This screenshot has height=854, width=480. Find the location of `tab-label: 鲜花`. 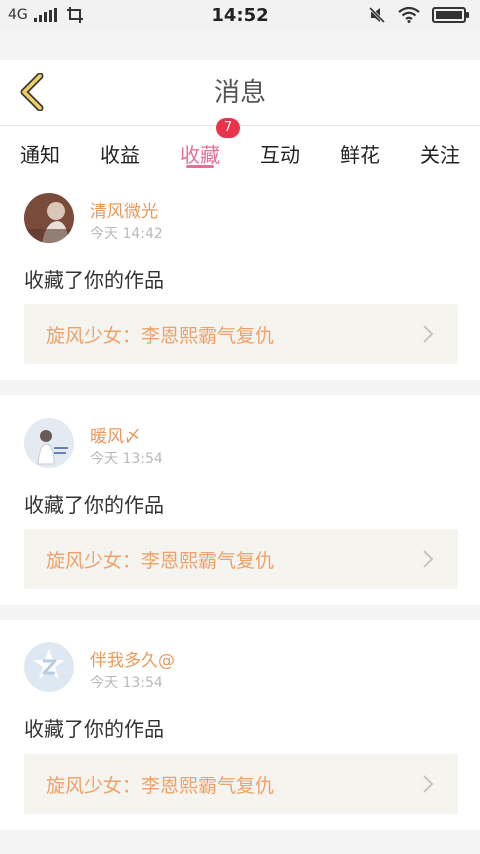

tab-label: 鲜花 is located at coordinates (360, 154).